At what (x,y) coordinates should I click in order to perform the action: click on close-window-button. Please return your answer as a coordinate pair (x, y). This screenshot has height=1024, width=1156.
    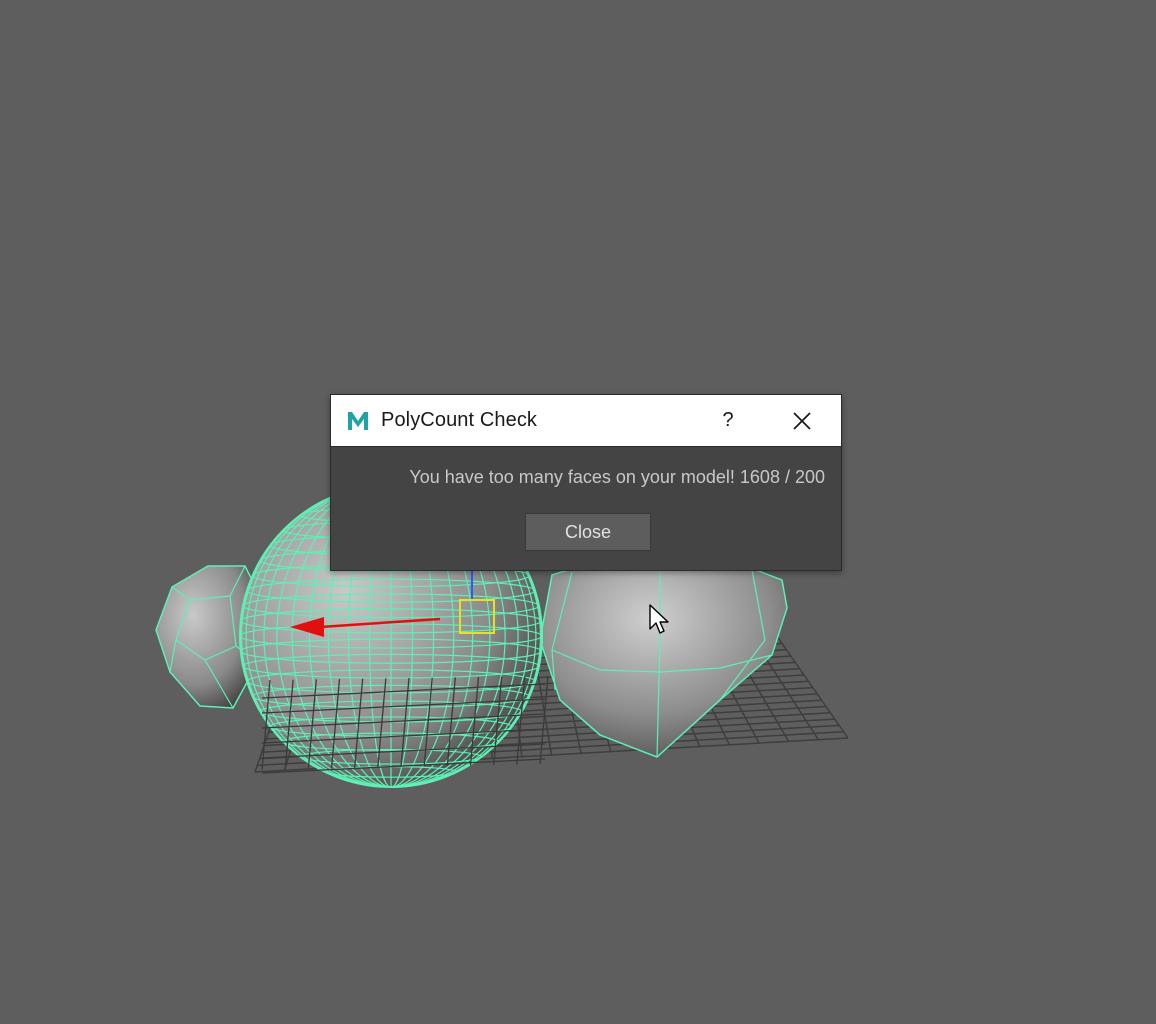
    Looking at the image, I should click on (802, 421).